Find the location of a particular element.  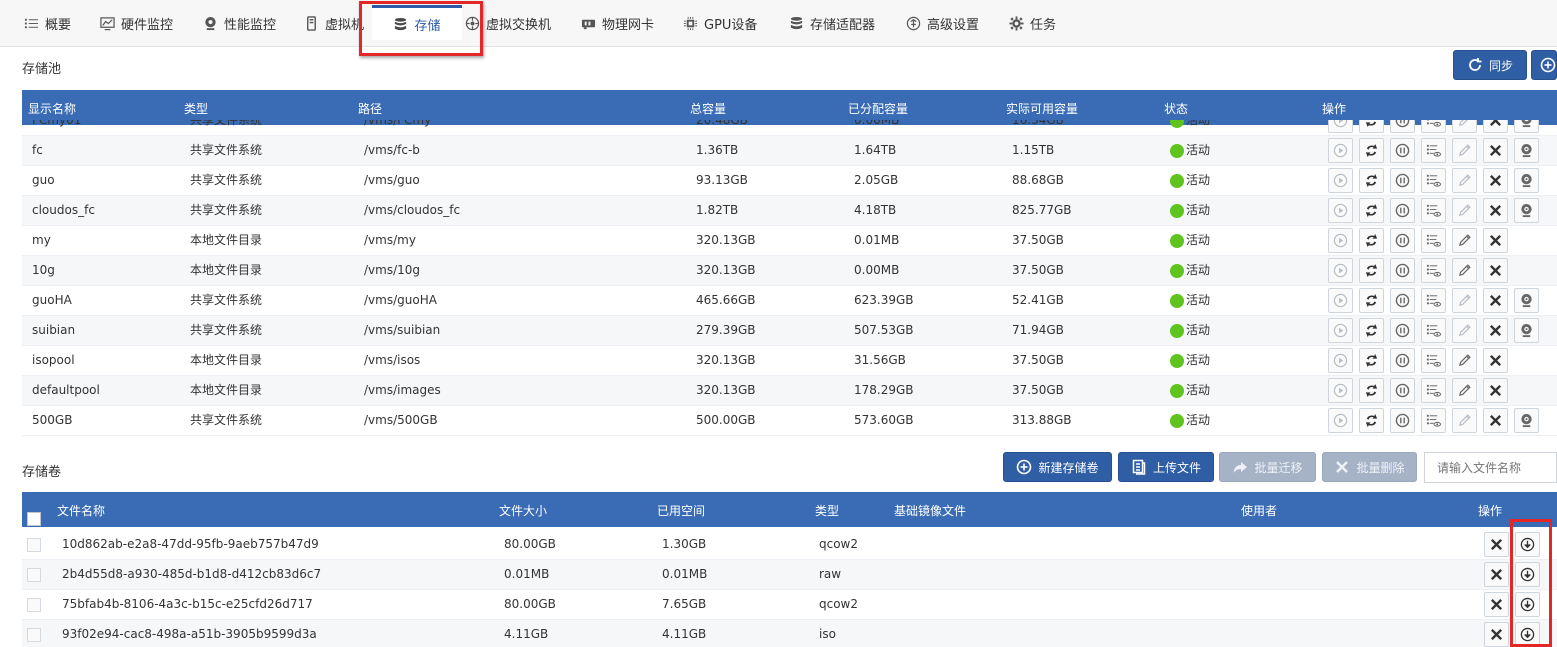

col-type: 类型 is located at coordinates (196, 108).